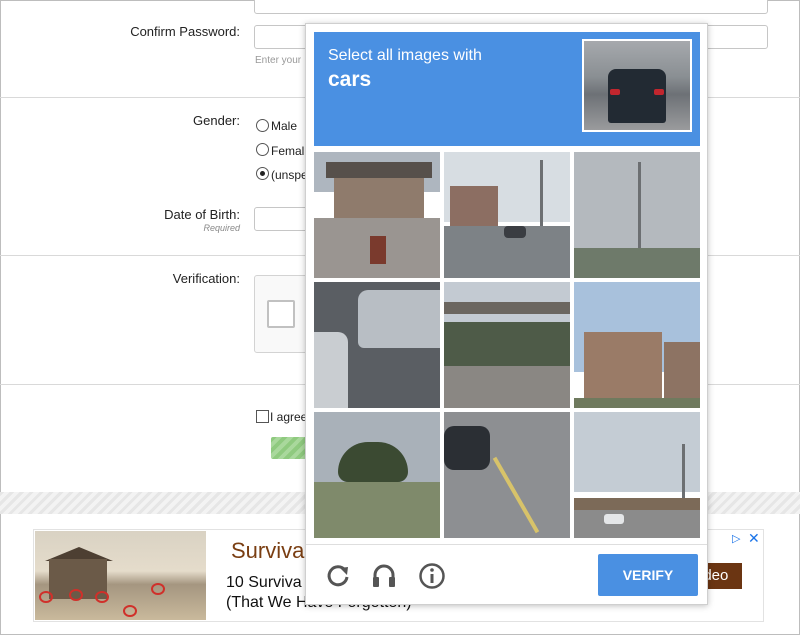 The height and width of the screenshot is (635, 800). I want to click on gender-female-label: Femal, so click(288, 151).